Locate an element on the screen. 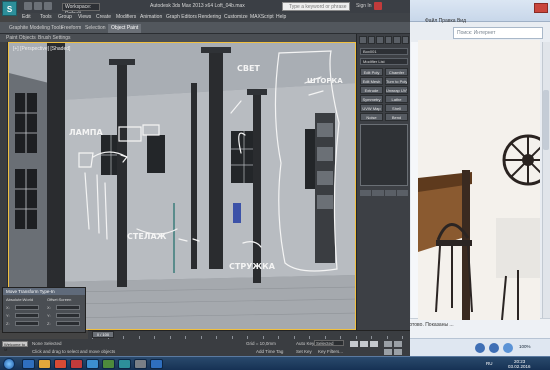  modifier-noise-button: Noise is located at coordinates (371, 117).